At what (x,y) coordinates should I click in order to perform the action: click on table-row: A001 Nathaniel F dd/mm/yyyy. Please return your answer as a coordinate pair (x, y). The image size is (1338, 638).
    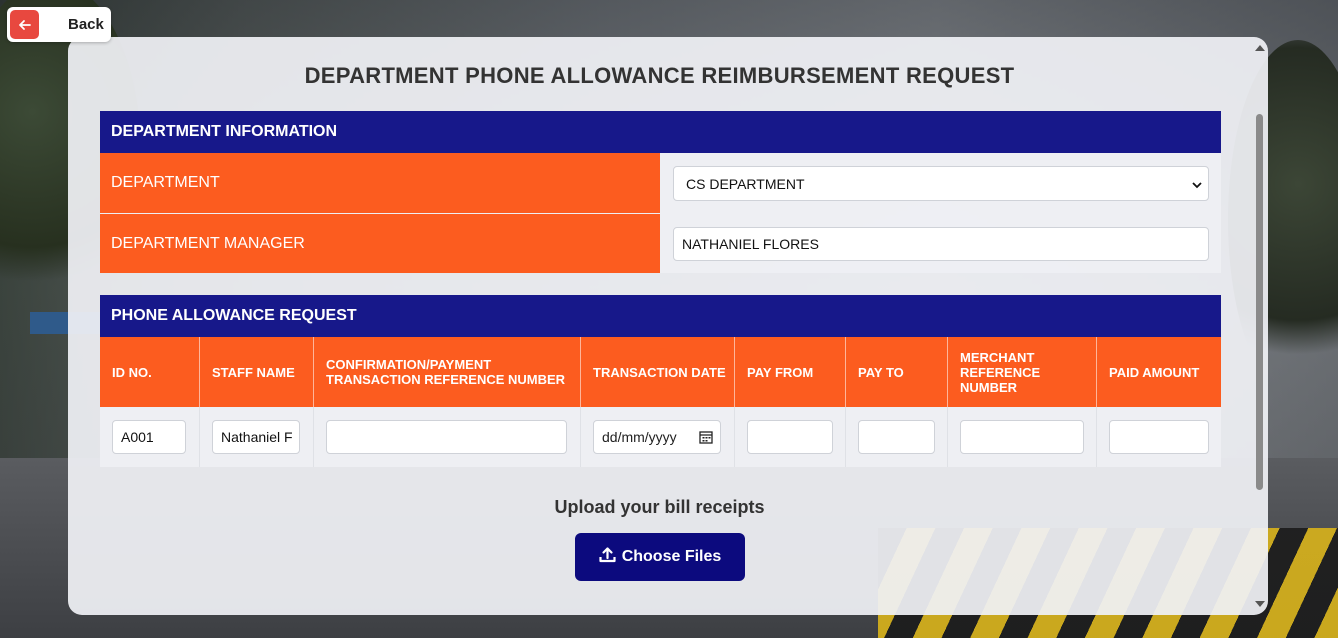
    Looking at the image, I should click on (660, 437).